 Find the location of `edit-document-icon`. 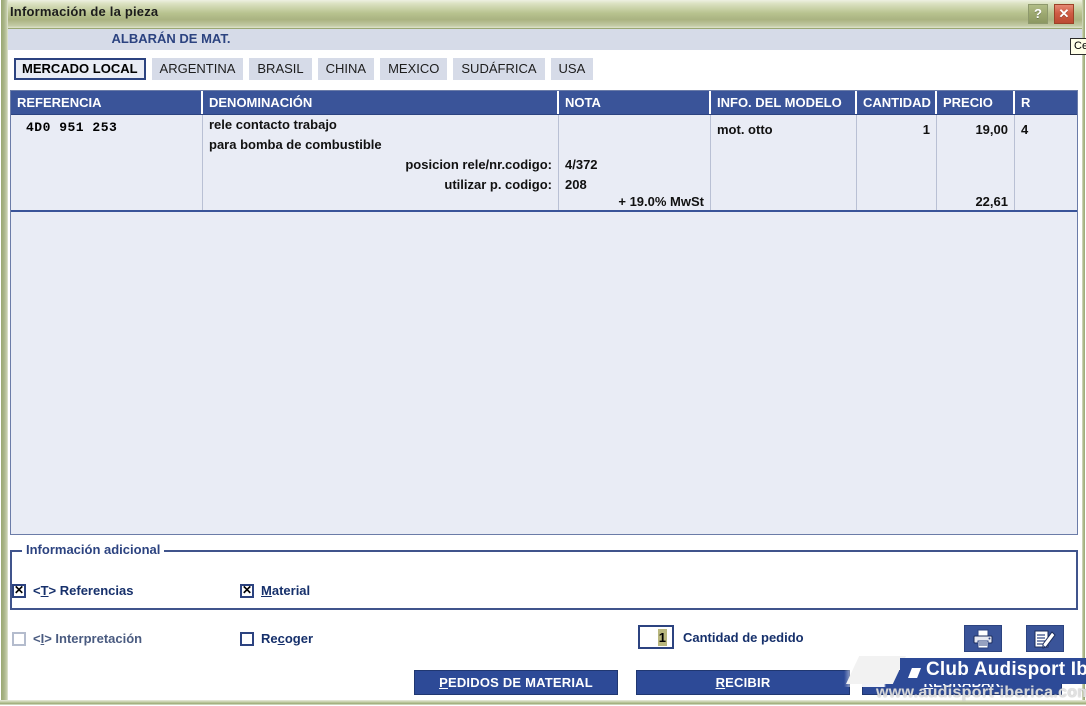

edit-document-icon is located at coordinates (1045, 639).